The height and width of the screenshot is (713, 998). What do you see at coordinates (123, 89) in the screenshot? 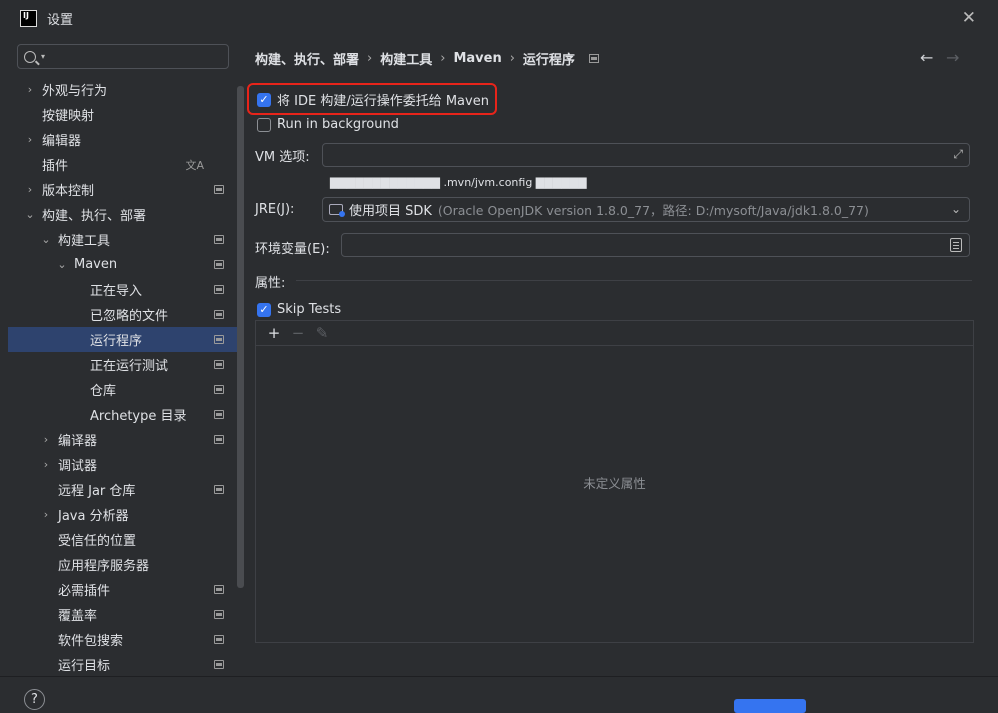
I see `sidebar-item: › 外观与行为` at bounding box center [123, 89].